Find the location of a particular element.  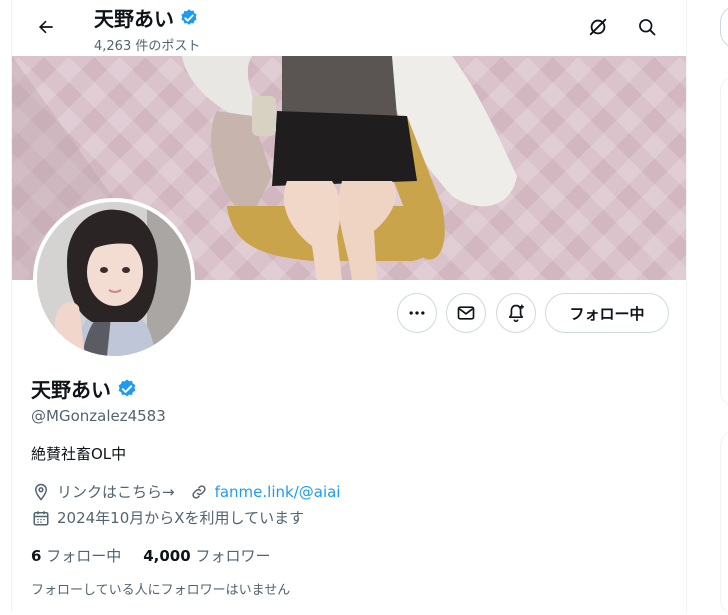

profile-handle: @MGonzalez4583 is located at coordinates (98, 416).